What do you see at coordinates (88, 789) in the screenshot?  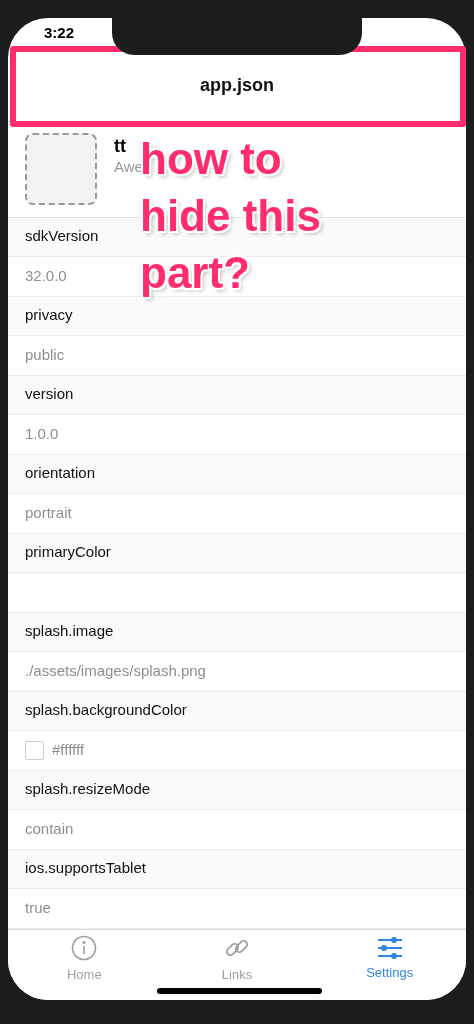 I see `field-label: splash.resizeMode` at bounding box center [88, 789].